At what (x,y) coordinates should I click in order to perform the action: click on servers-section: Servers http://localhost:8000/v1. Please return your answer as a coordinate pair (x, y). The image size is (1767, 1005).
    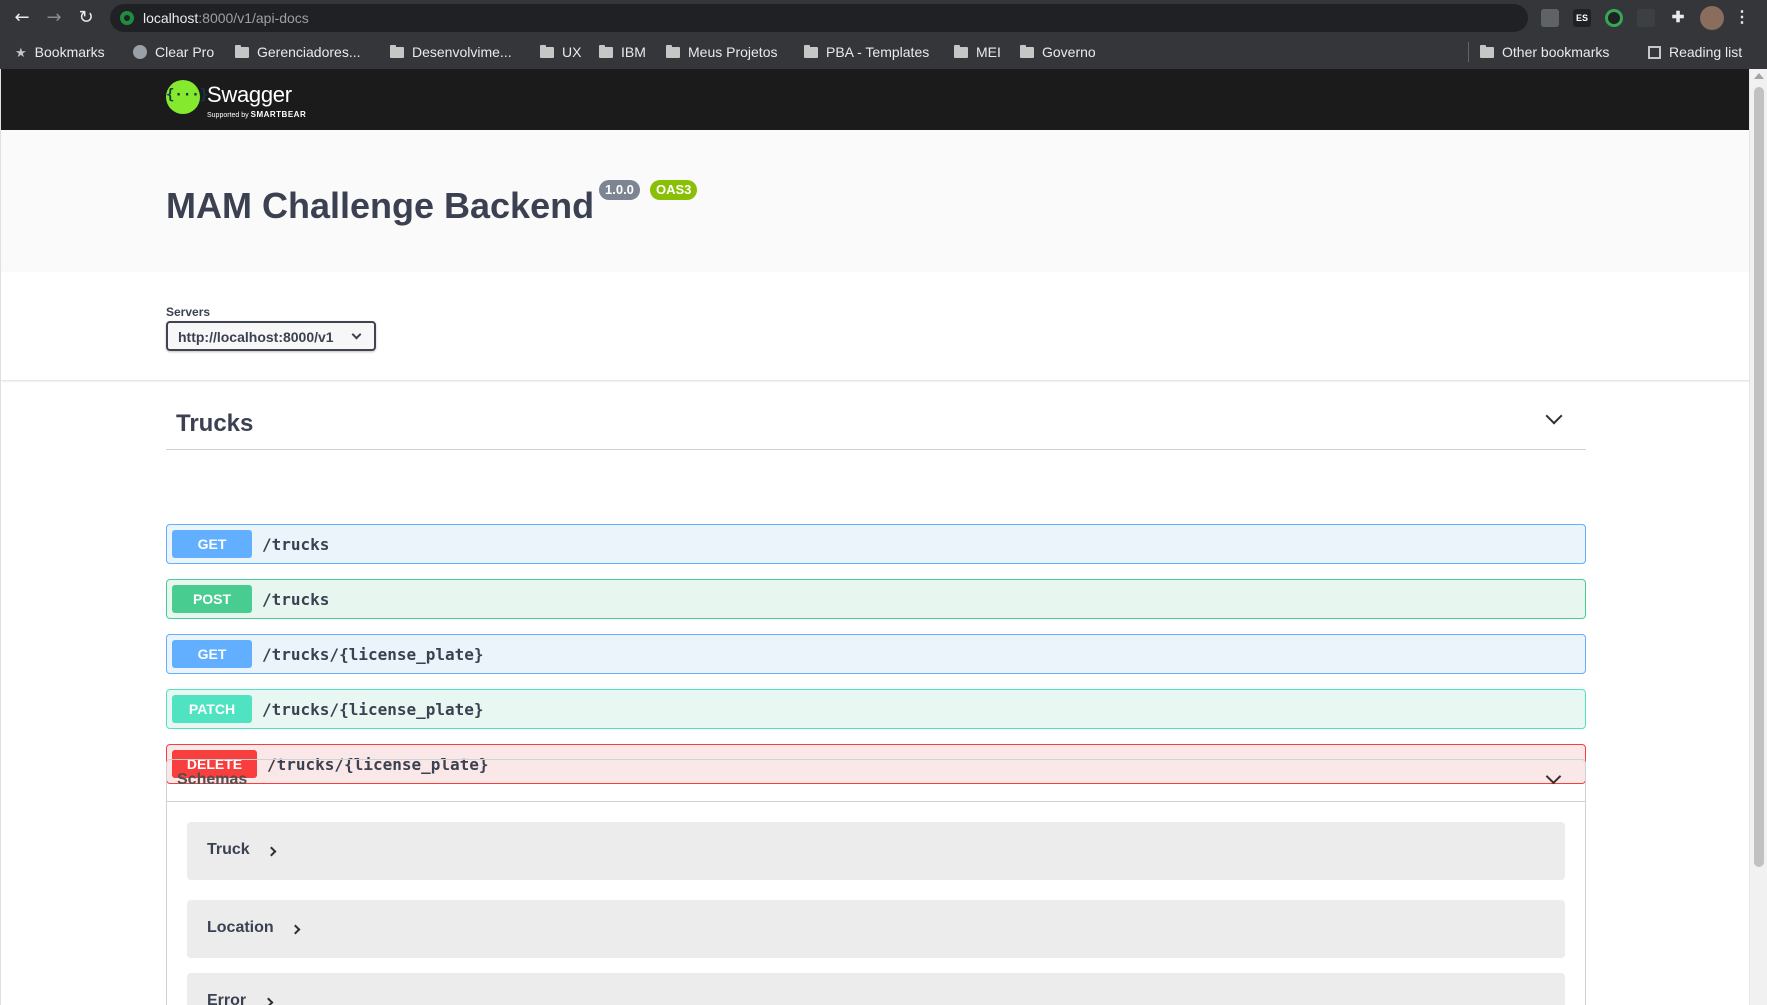
    Looking at the image, I should click on (875, 326).